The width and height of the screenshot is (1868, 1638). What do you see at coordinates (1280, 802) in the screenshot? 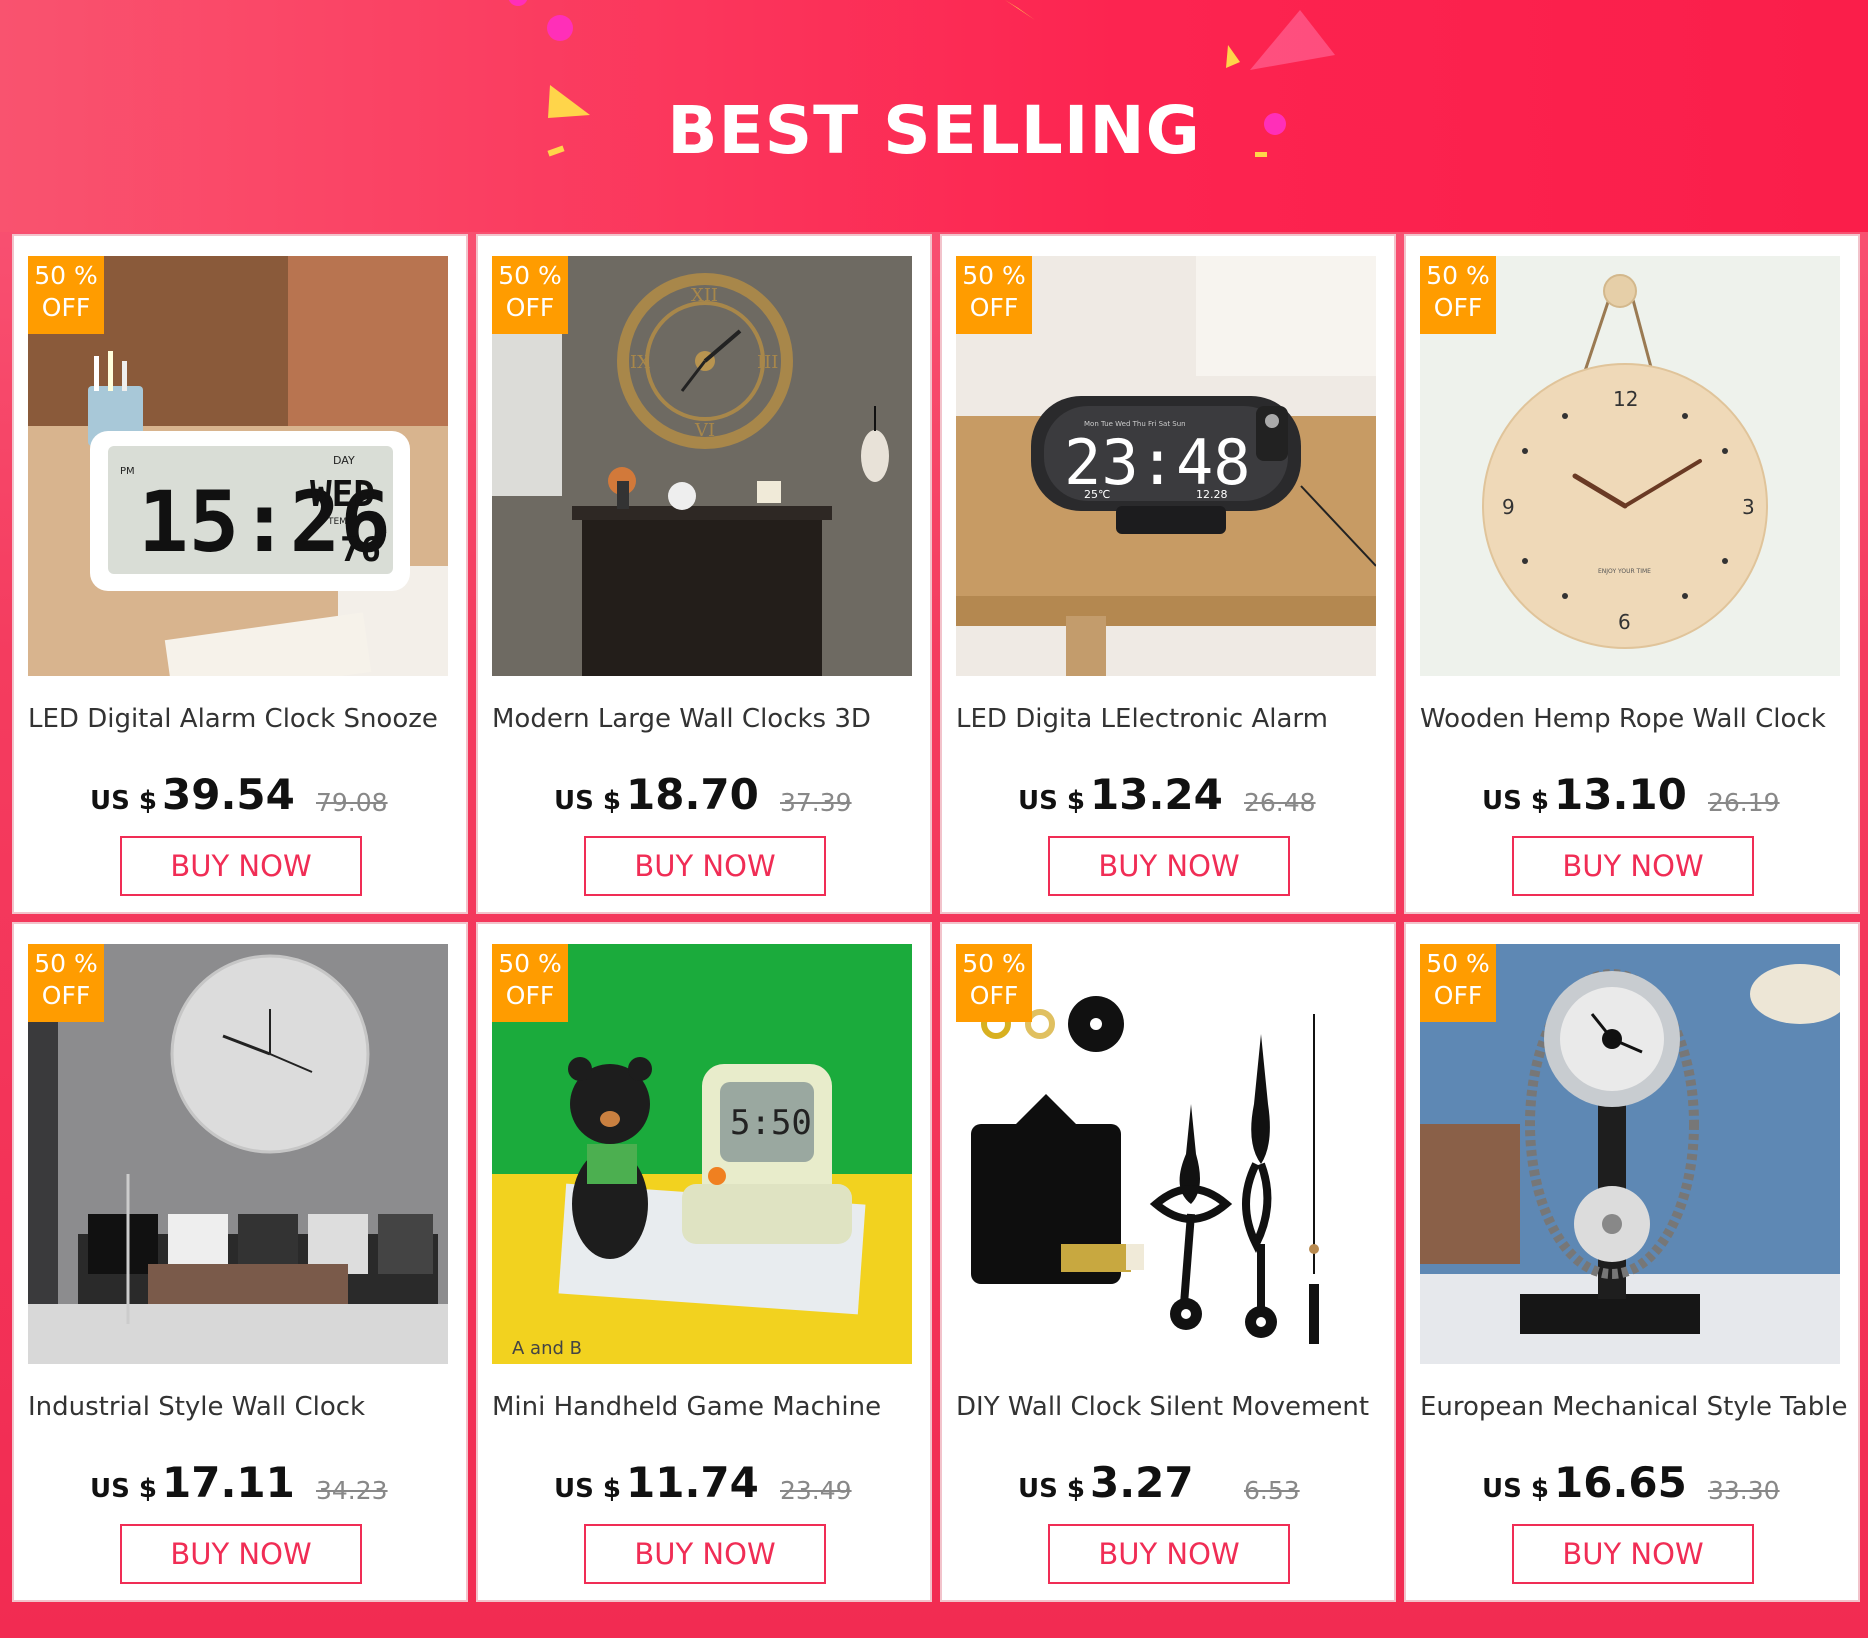
I see `original-price: 26.48` at bounding box center [1280, 802].